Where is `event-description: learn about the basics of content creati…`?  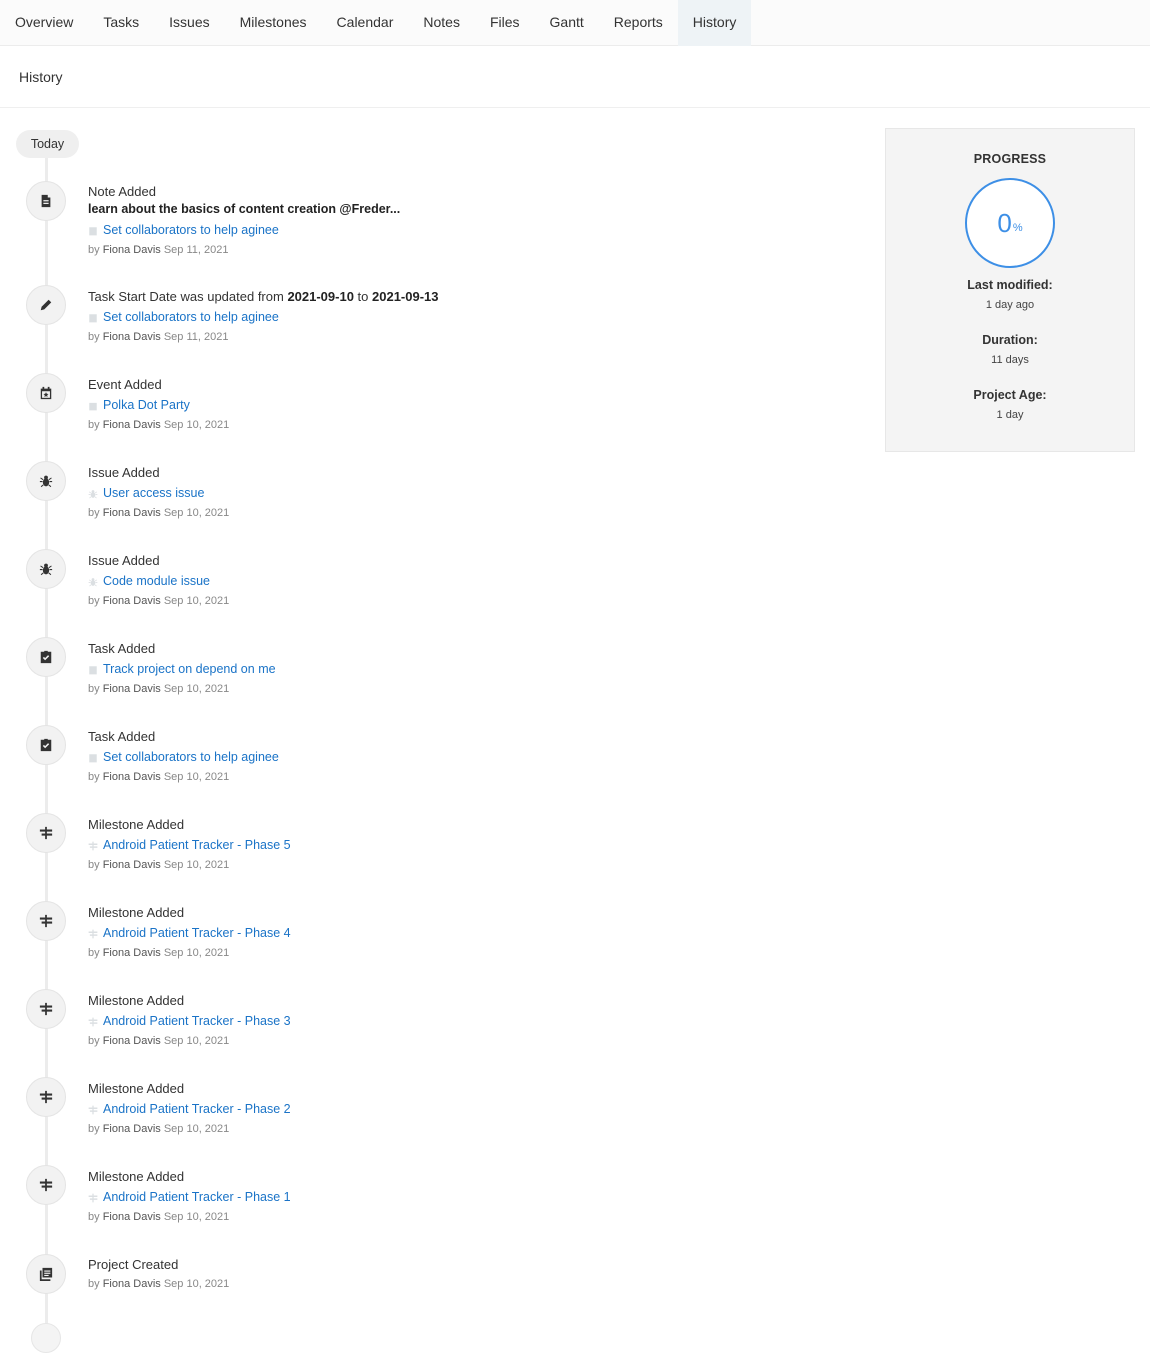 event-description: learn about the basics of content creati… is located at coordinates (244, 209).